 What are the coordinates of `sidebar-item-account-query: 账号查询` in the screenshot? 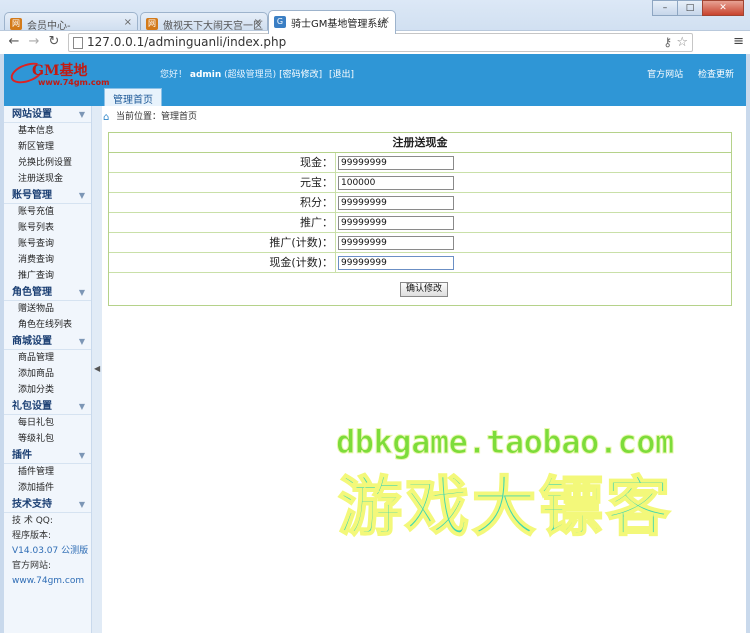 It's located at (47, 244).